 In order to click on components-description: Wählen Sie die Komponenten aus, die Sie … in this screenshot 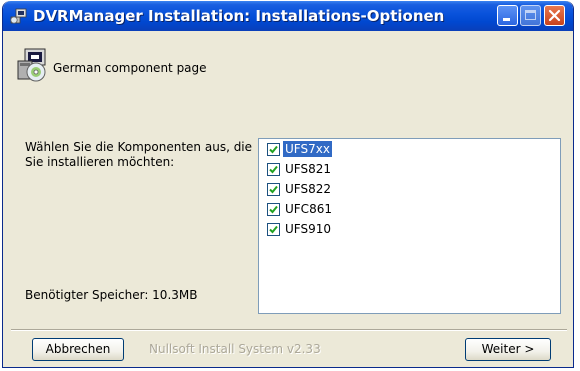, I will do `click(139, 154)`.